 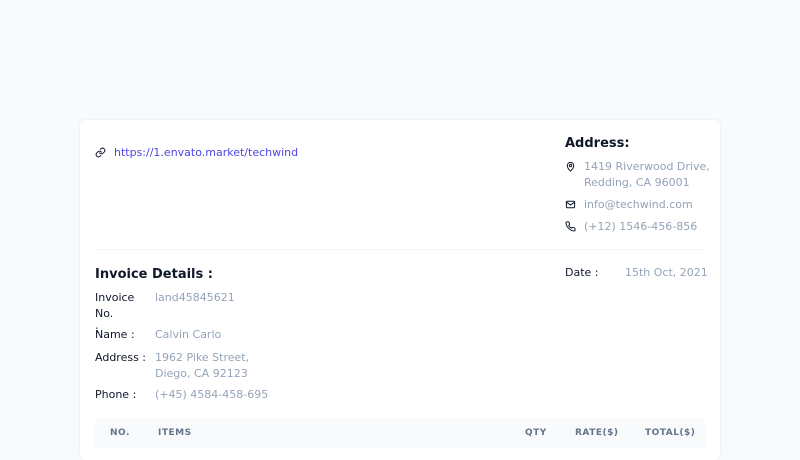 I want to click on website-link: https://1.envato.market/techwind, so click(x=196, y=152).